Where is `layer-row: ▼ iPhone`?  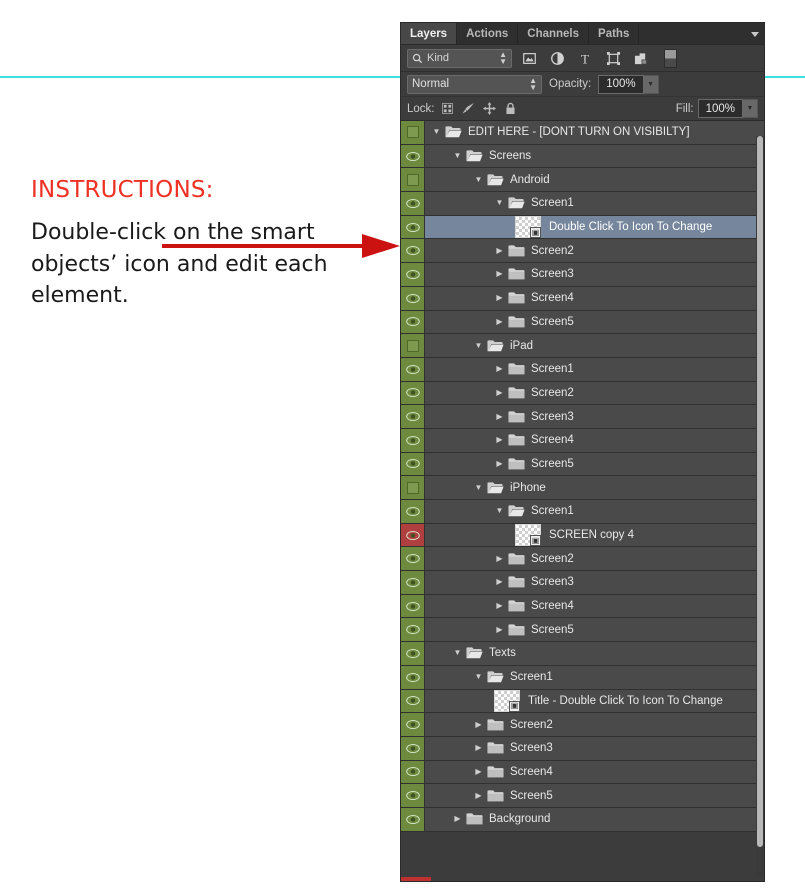
layer-row: ▼ iPhone is located at coordinates (582, 488).